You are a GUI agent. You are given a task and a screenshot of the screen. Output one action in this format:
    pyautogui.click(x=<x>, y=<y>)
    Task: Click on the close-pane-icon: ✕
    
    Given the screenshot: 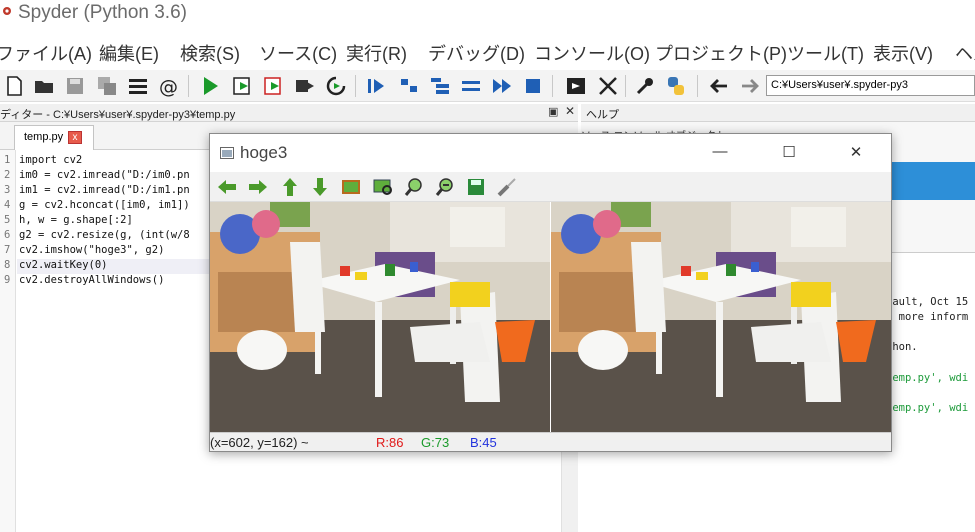 What is the action you would take?
    pyautogui.click(x=570, y=111)
    